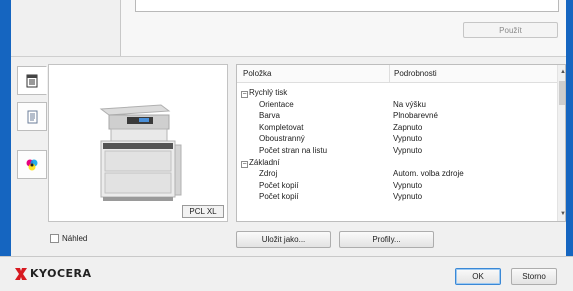 Image resolution: width=573 pixels, height=291 pixels. I want to click on tool-tab-printer-settings, so click(32, 80).